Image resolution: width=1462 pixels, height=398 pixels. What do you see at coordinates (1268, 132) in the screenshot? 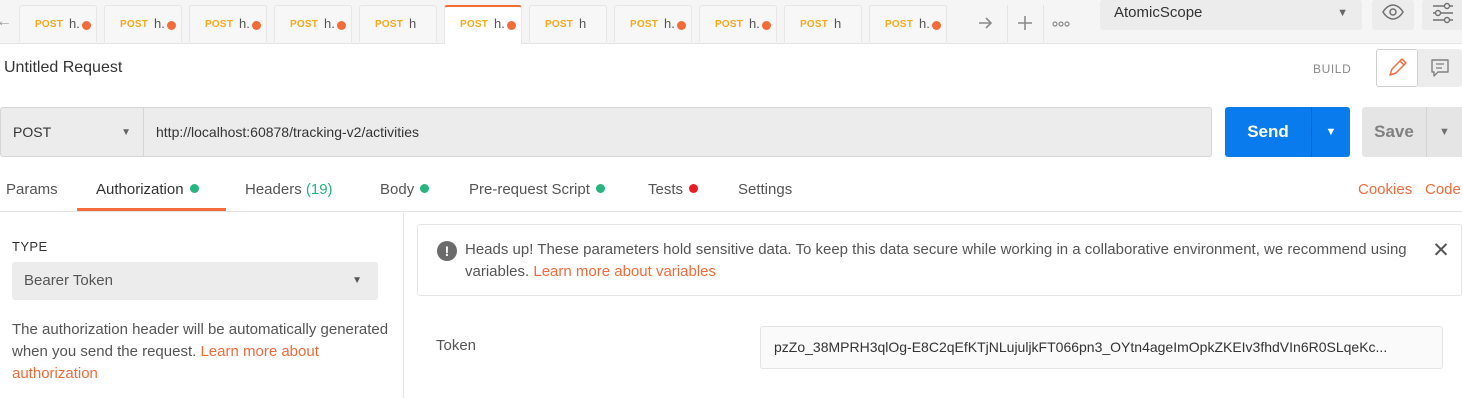
I see `send-button: Send` at bounding box center [1268, 132].